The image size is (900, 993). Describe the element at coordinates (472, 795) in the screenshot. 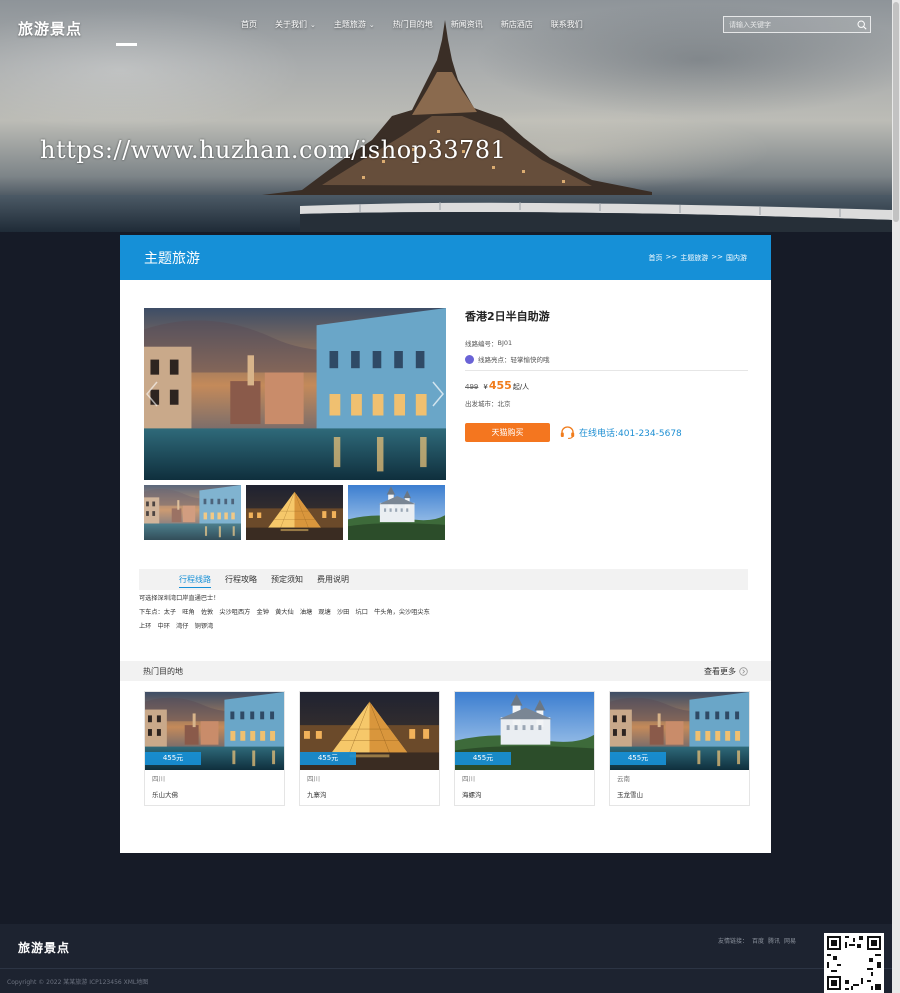

I see `destination-name: 海螺沟` at that location.